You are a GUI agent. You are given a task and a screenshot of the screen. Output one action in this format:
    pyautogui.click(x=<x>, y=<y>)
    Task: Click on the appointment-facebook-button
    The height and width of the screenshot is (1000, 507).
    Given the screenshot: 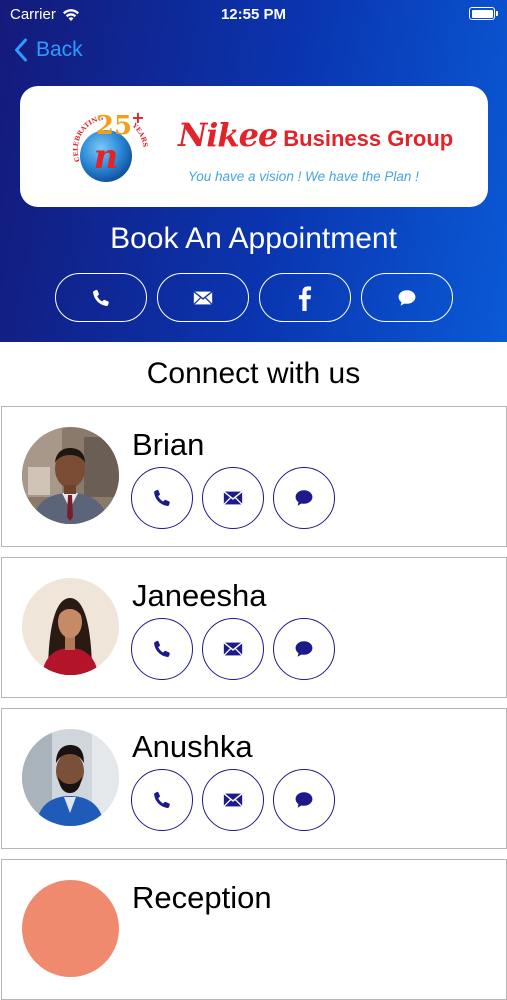 What is the action you would take?
    pyautogui.click(x=305, y=297)
    